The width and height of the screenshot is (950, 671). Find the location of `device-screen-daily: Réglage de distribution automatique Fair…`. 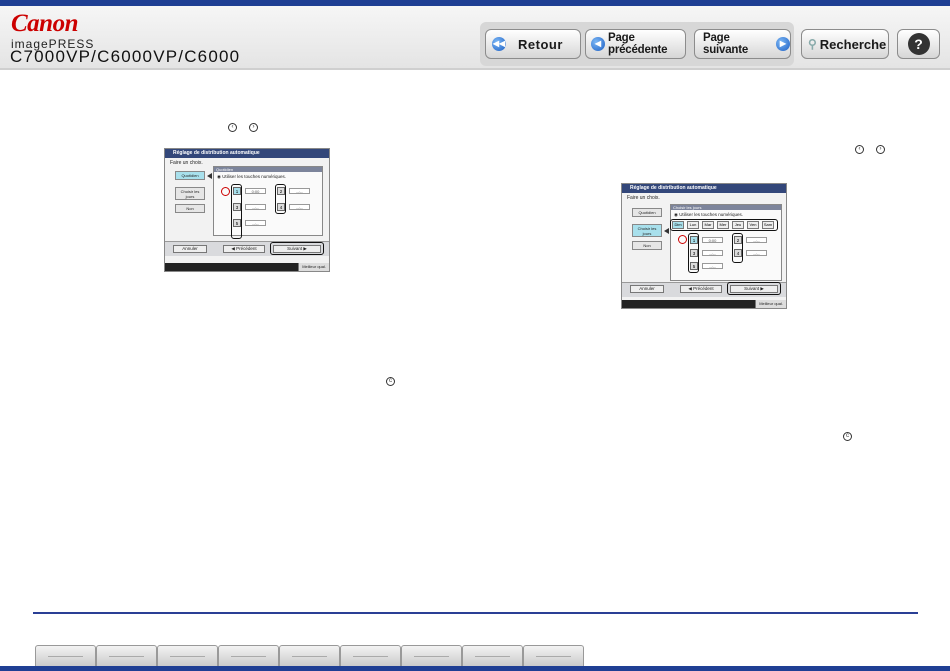

device-screen-daily: Réglage de distribution automatique Fair… is located at coordinates (247, 210).